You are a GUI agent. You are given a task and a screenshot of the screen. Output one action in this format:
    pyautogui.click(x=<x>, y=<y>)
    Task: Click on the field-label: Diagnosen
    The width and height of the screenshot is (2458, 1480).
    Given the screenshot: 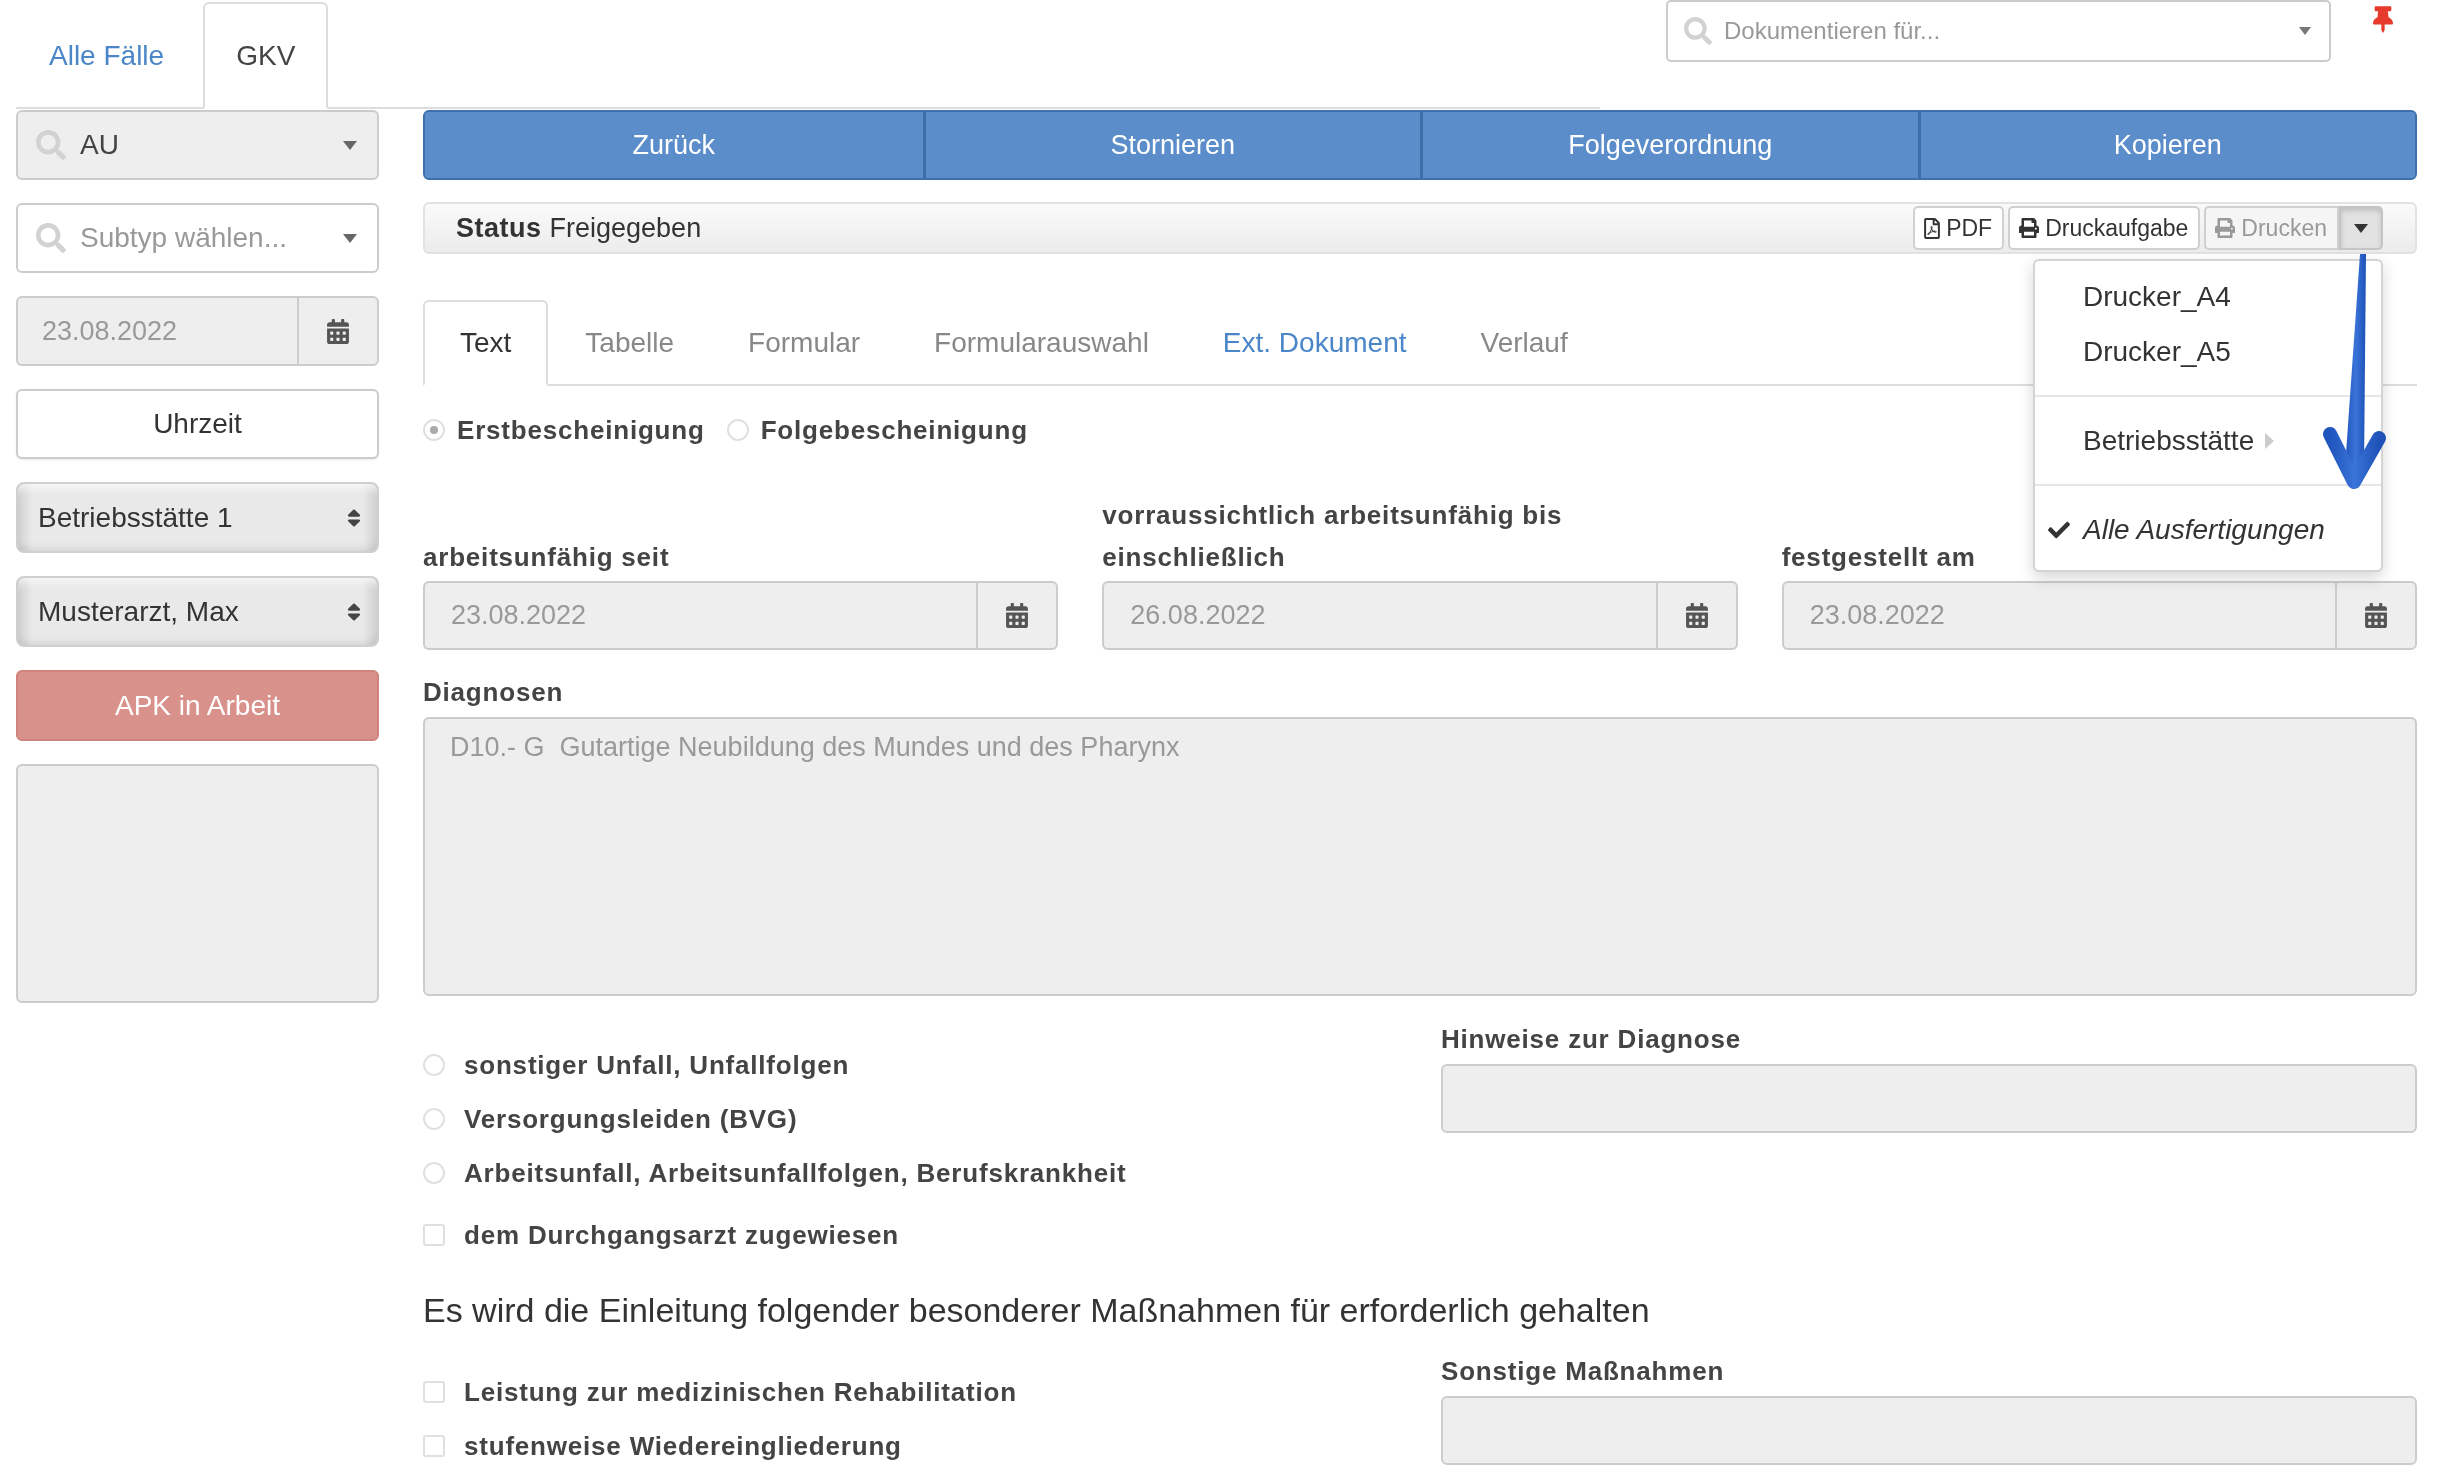 What is the action you would take?
    pyautogui.click(x=494, y=692)
    